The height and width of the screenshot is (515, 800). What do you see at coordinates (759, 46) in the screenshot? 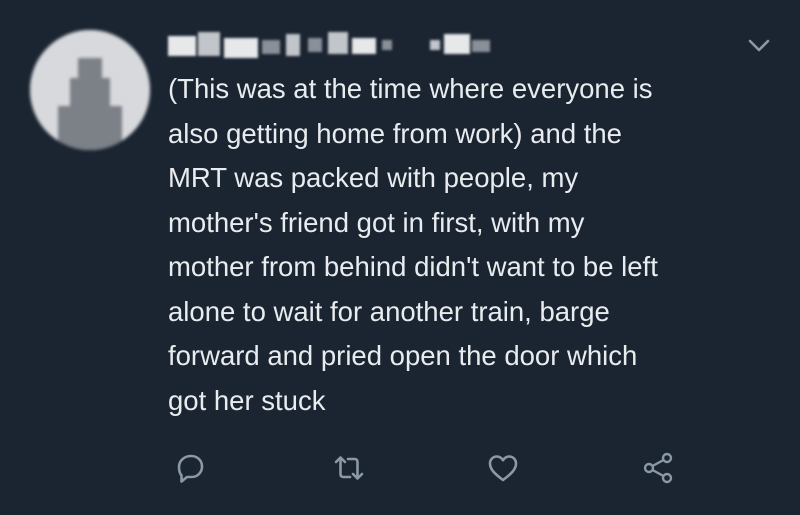
I see `chevron-down-icon` at bounding box center [759, 46].